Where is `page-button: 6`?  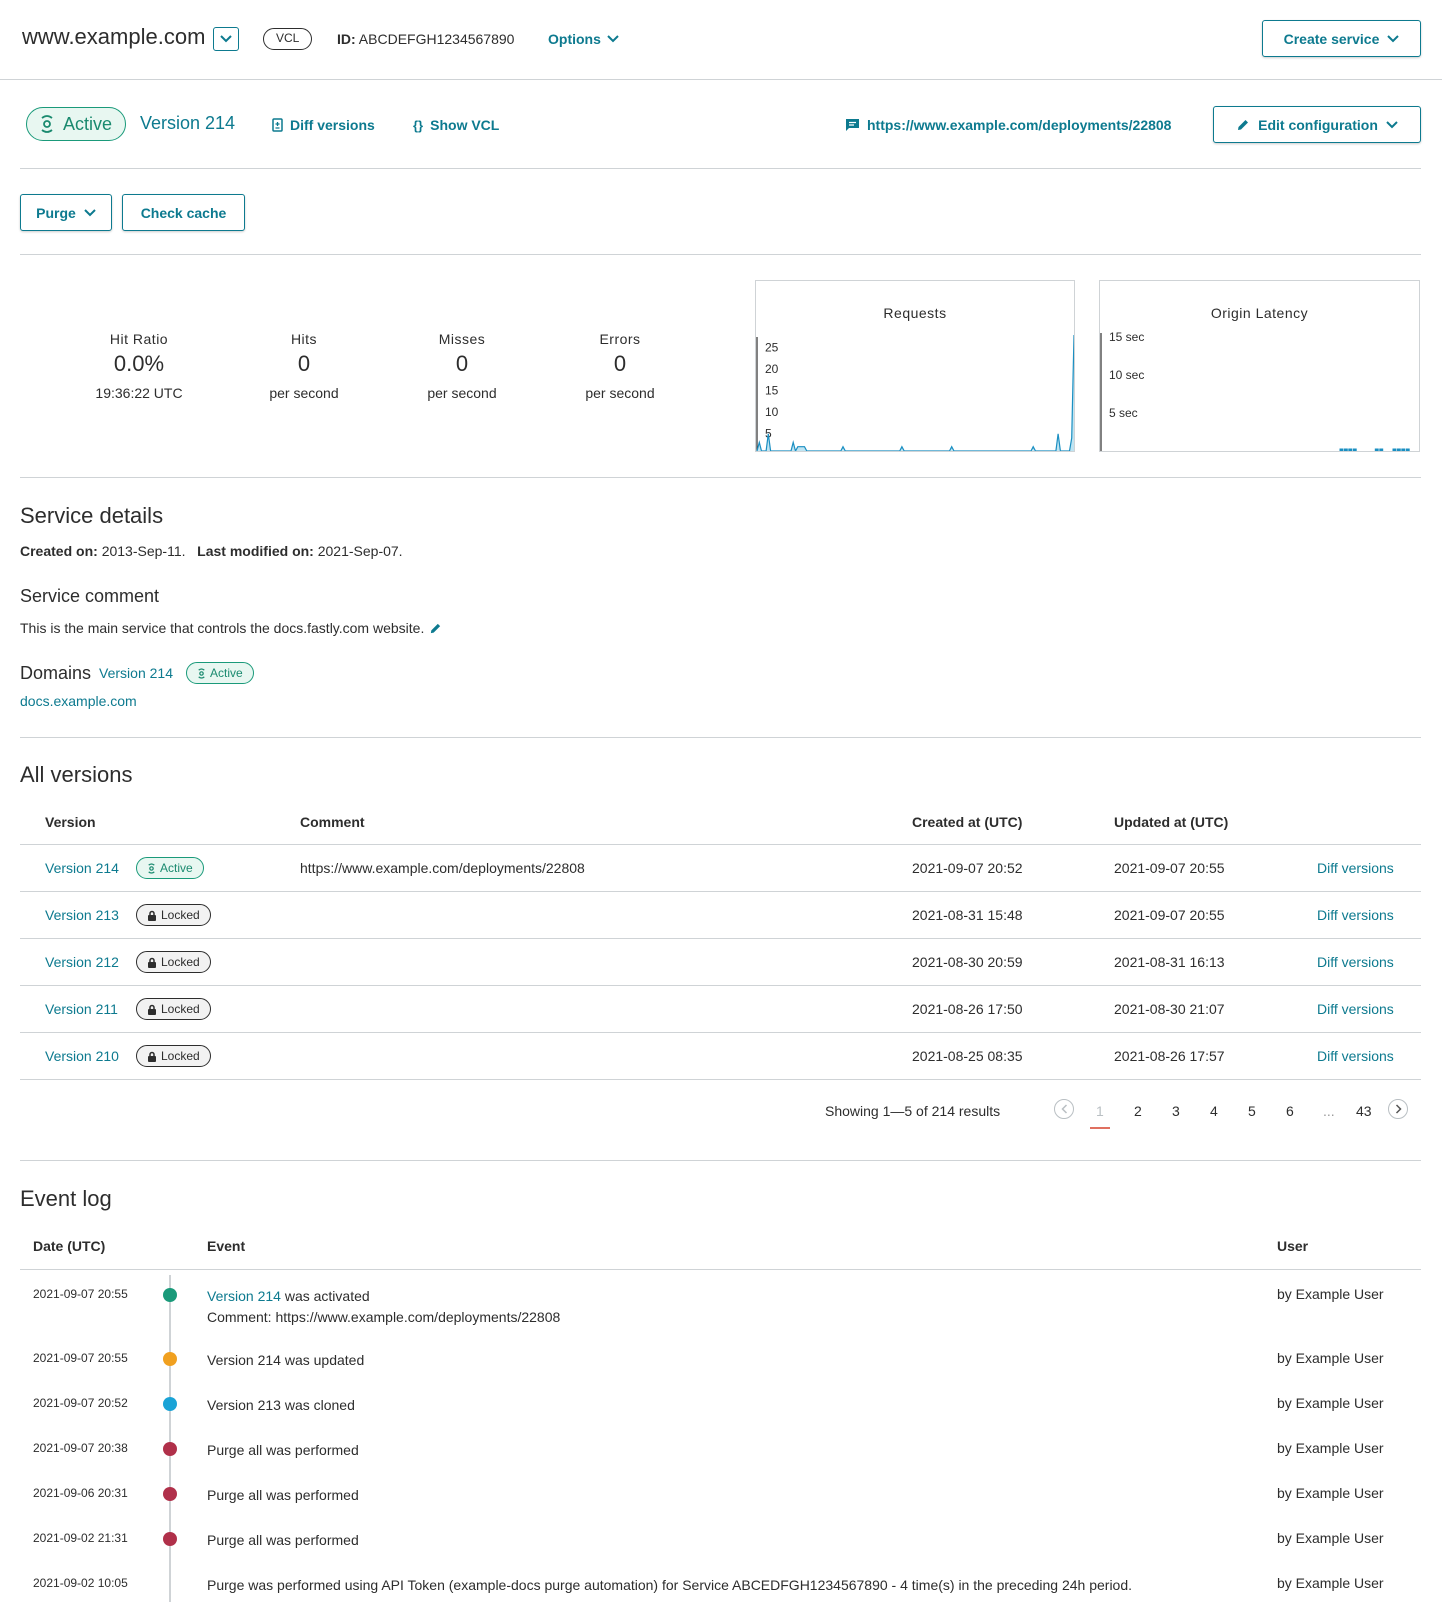 page-button: 6 is located at coordinates (1290, 1111).